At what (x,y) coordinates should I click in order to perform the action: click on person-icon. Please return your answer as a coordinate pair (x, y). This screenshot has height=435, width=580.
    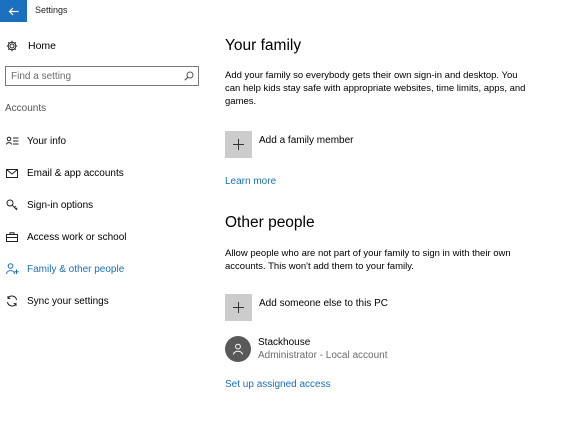
    Looking at the image, I should click on (238, 349).